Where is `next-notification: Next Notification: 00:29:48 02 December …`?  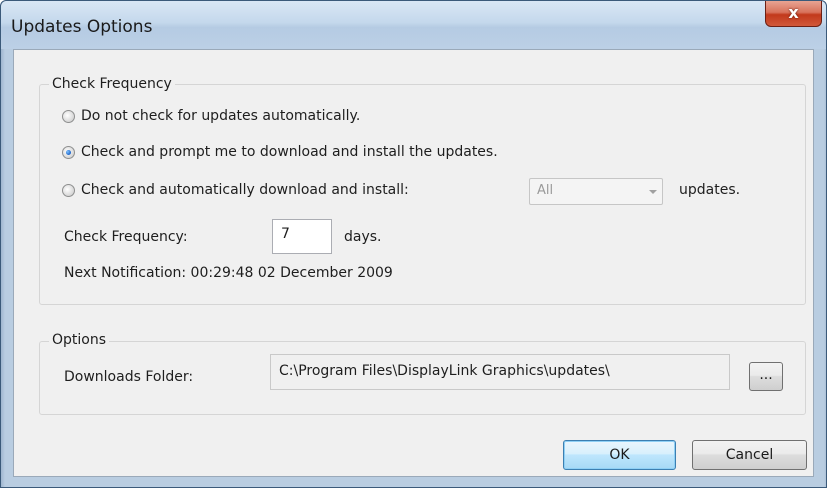
next-notification: Next Notification: 00:29:48 02 December … is located at coordinates (228, 273).